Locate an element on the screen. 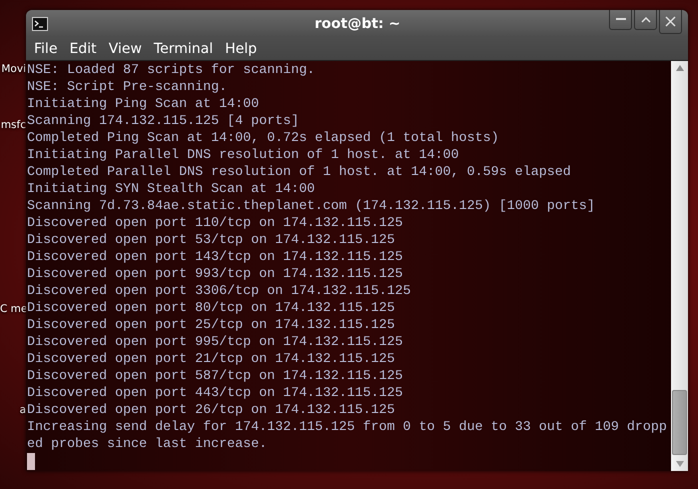 This screenshot has height=489, width=698. caret-up-icon is located at coordinates (645, 19).